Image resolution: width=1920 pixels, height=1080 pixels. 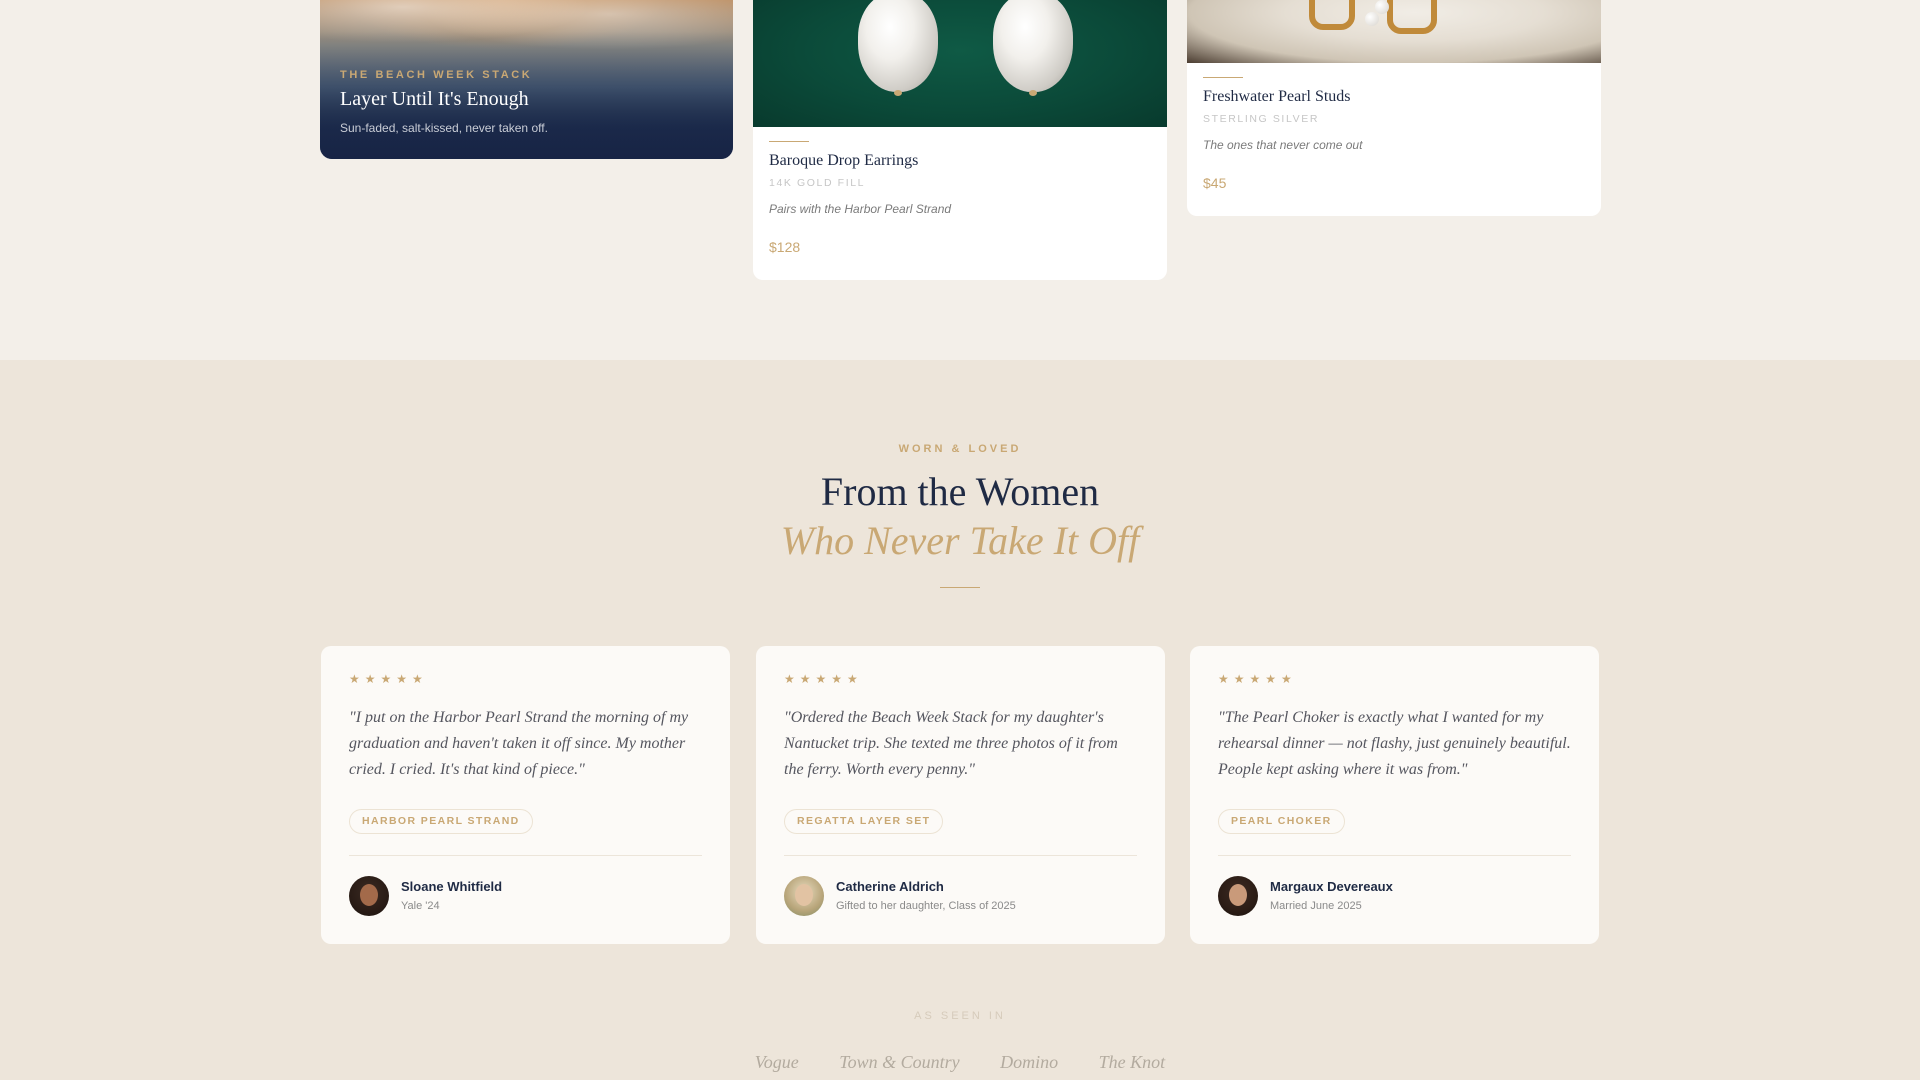 I want to click on product-tag: REGATTA LAYER SET, so click(x=864, y=821).